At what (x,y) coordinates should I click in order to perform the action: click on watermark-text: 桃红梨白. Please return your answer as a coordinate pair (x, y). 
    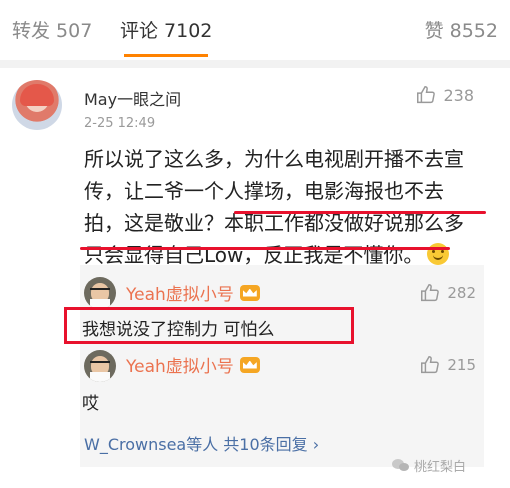
    Looking at the image, I should click on (440, 467).